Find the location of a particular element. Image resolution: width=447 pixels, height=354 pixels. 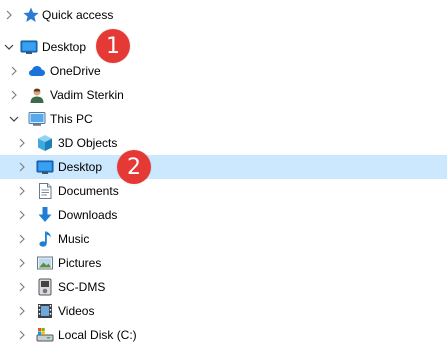

document-icon is located at coordinates (45, 191).